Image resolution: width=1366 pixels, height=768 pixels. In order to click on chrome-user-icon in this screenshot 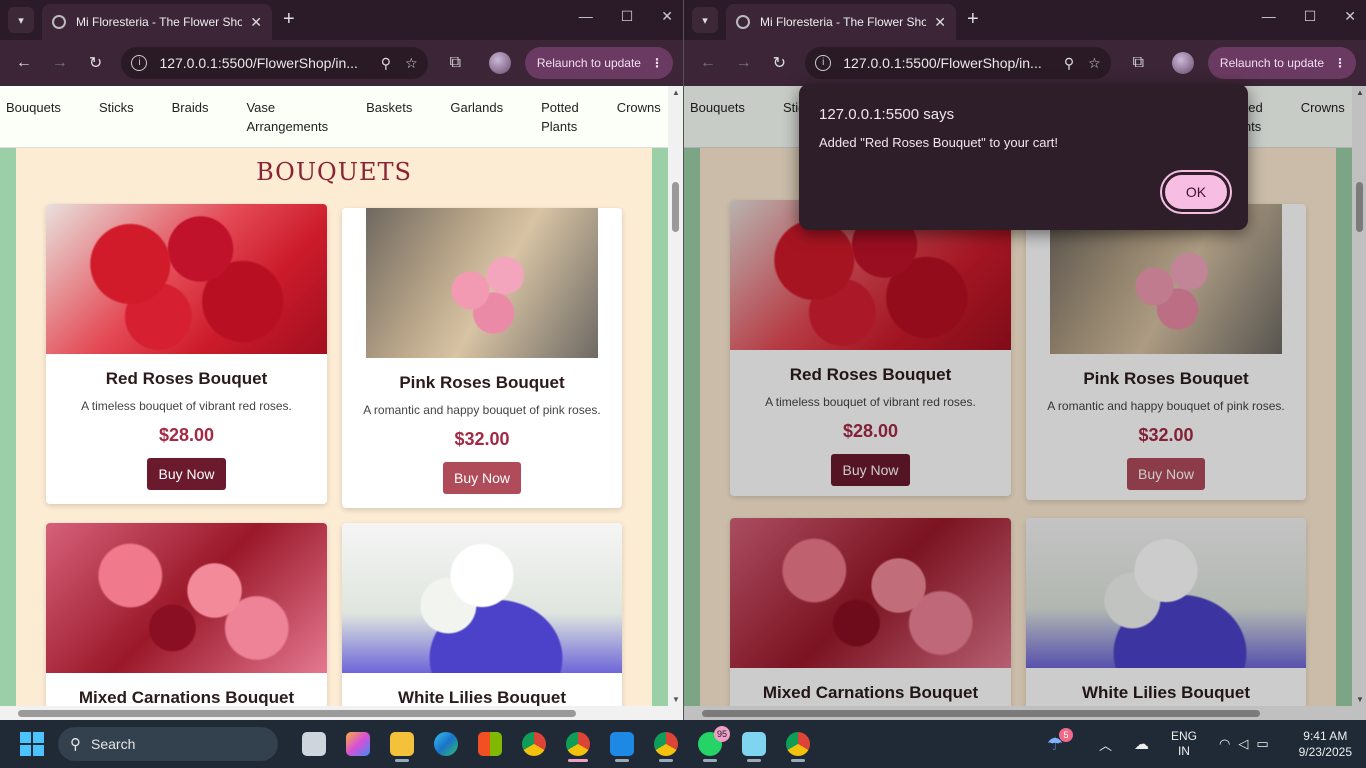, I will do `click(666, 744)`.